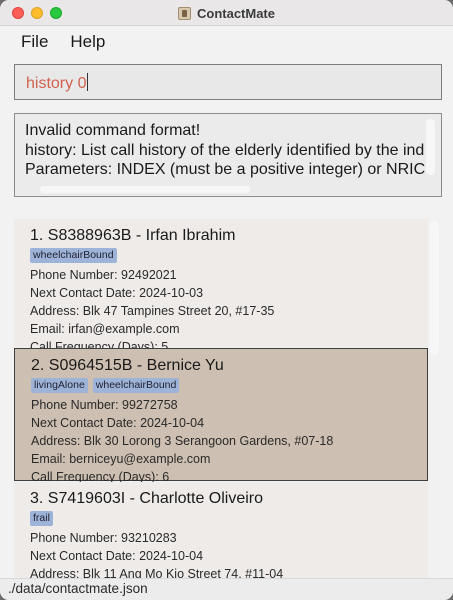 Image resolution: width=453 pixels, height=600 pixels. Describe the element at coordinates (226, 42) in the screenshot. I see `menu-bar: File Help` at that location.